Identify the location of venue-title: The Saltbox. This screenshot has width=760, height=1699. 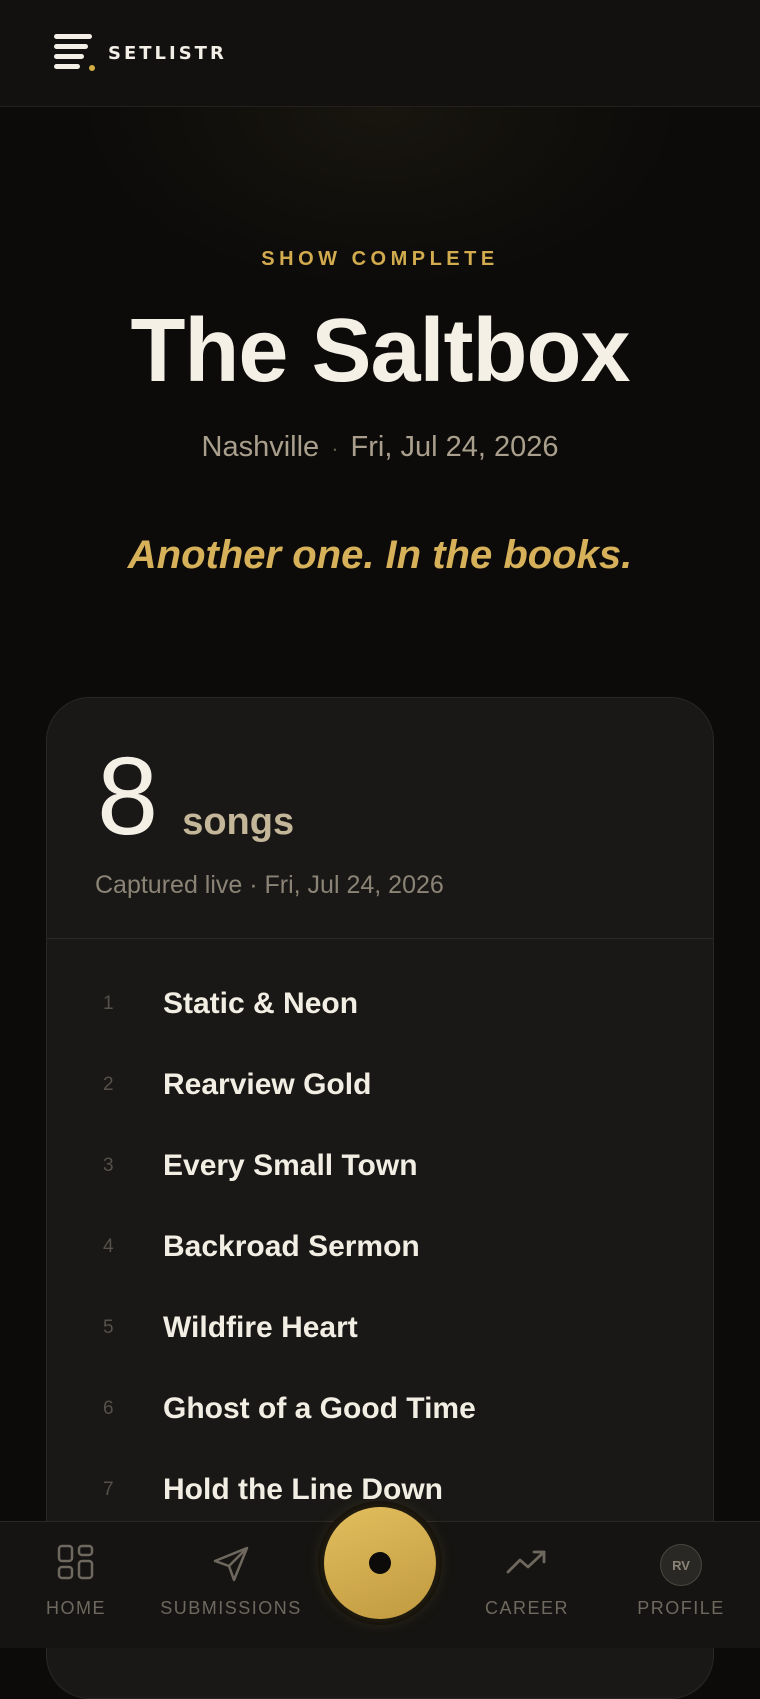
(380, 351).